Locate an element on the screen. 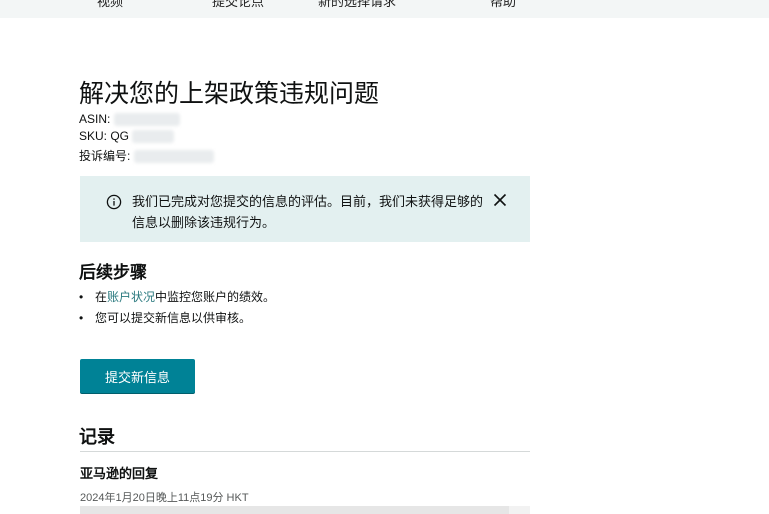 This screenshot has width=769, height=514. redacted-asin is located at coordinates (146, 120).